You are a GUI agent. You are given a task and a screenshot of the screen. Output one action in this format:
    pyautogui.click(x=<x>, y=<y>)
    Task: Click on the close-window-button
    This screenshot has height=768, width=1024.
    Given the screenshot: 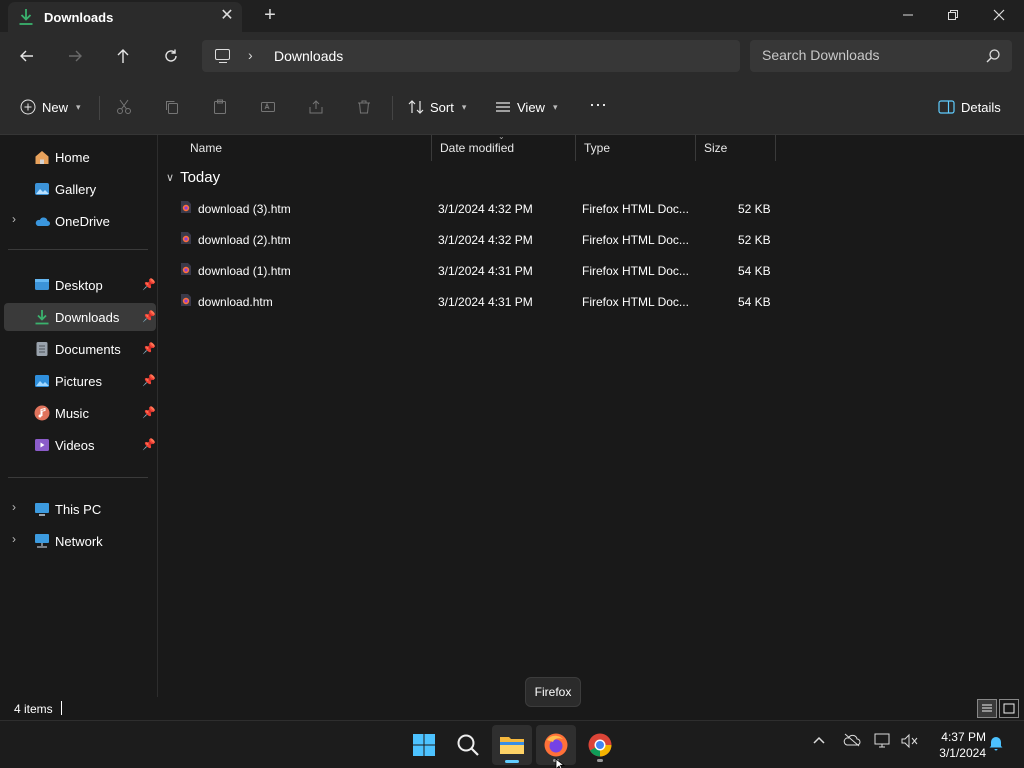 What is the action you would take?
    pyautogui.click(x=999, y=15)
    